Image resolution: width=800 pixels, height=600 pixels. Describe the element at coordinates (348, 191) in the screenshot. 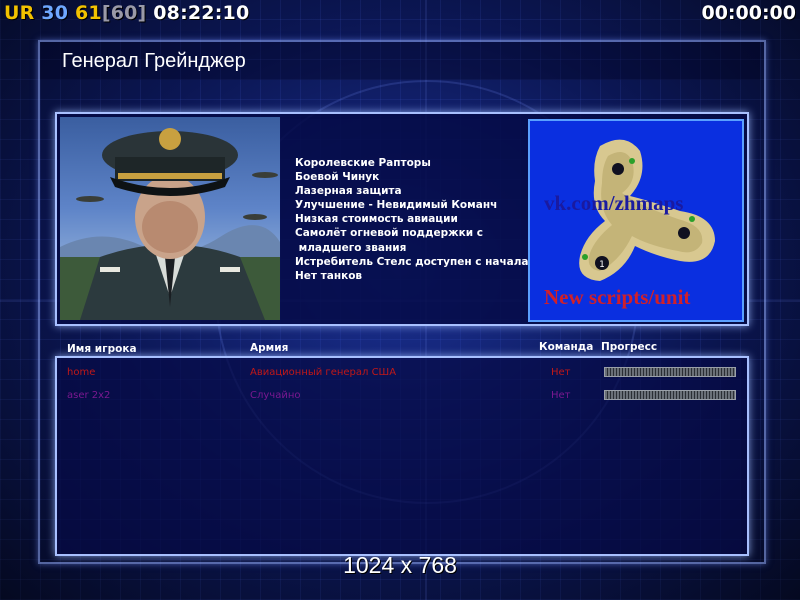

I see `feature-item: Лазерная защита` at that location.